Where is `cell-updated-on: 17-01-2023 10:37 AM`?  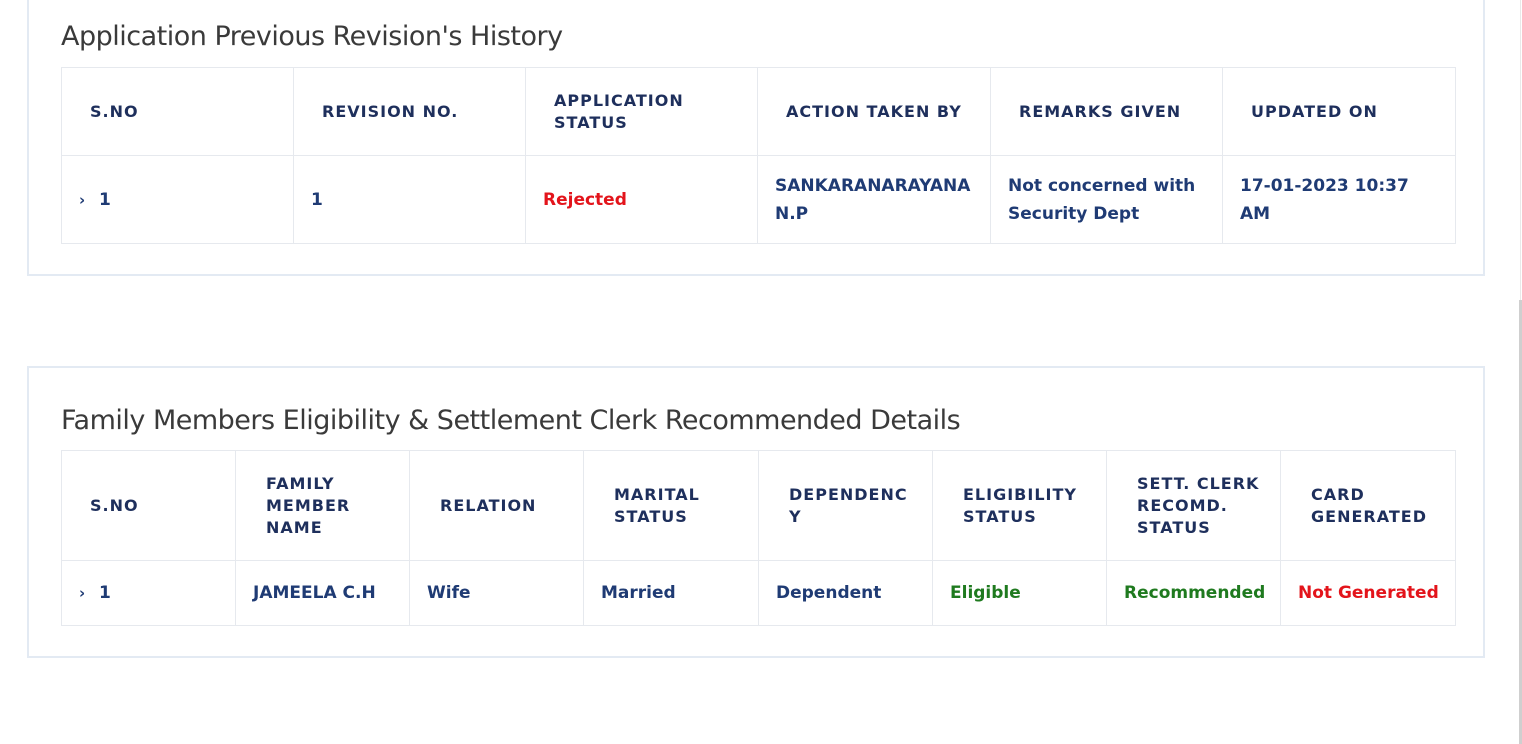 cell-updated-on: 17-01-2023 10:37 AM is located at coordinates (1339, 199).